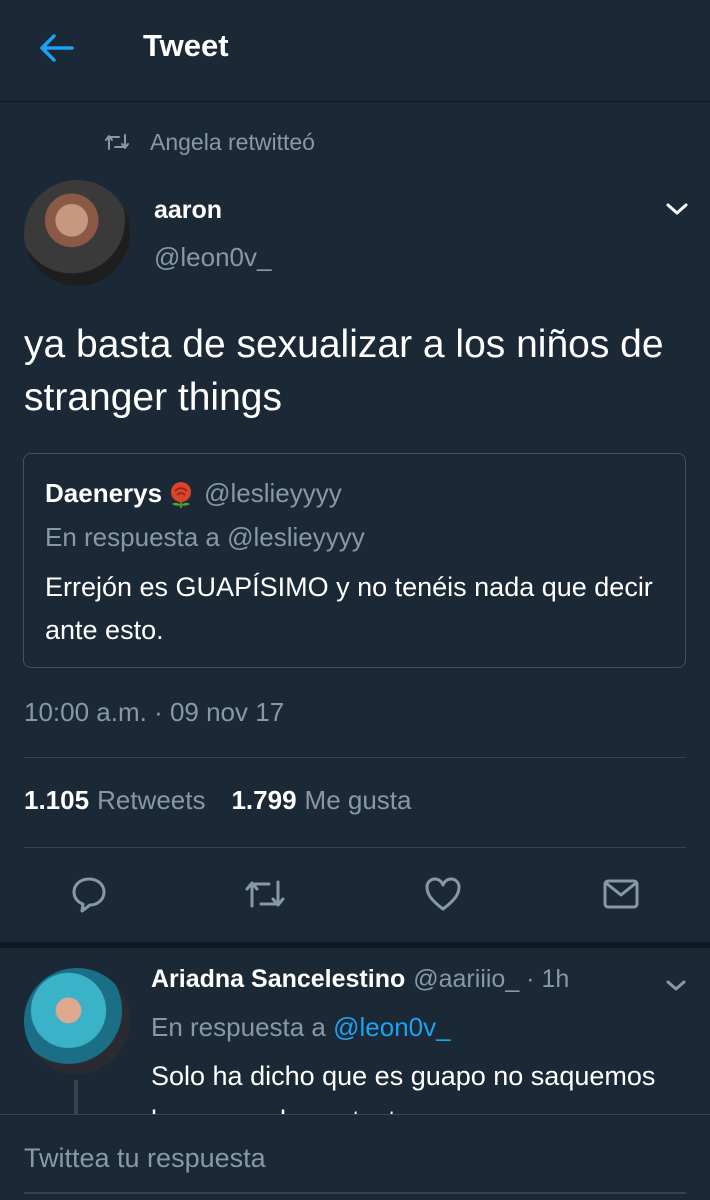 Image resolution: width=710 pixels, height=1200 pixels. I want to click on reply-avatar, so click(77, 1021).